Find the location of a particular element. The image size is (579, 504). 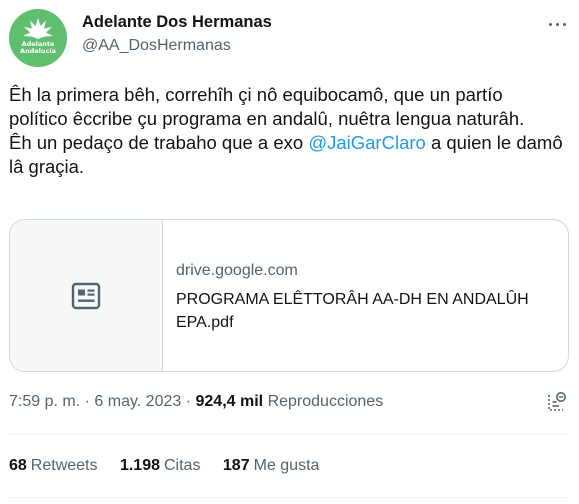

party-logo-icon is located at coordinates (38, 28).